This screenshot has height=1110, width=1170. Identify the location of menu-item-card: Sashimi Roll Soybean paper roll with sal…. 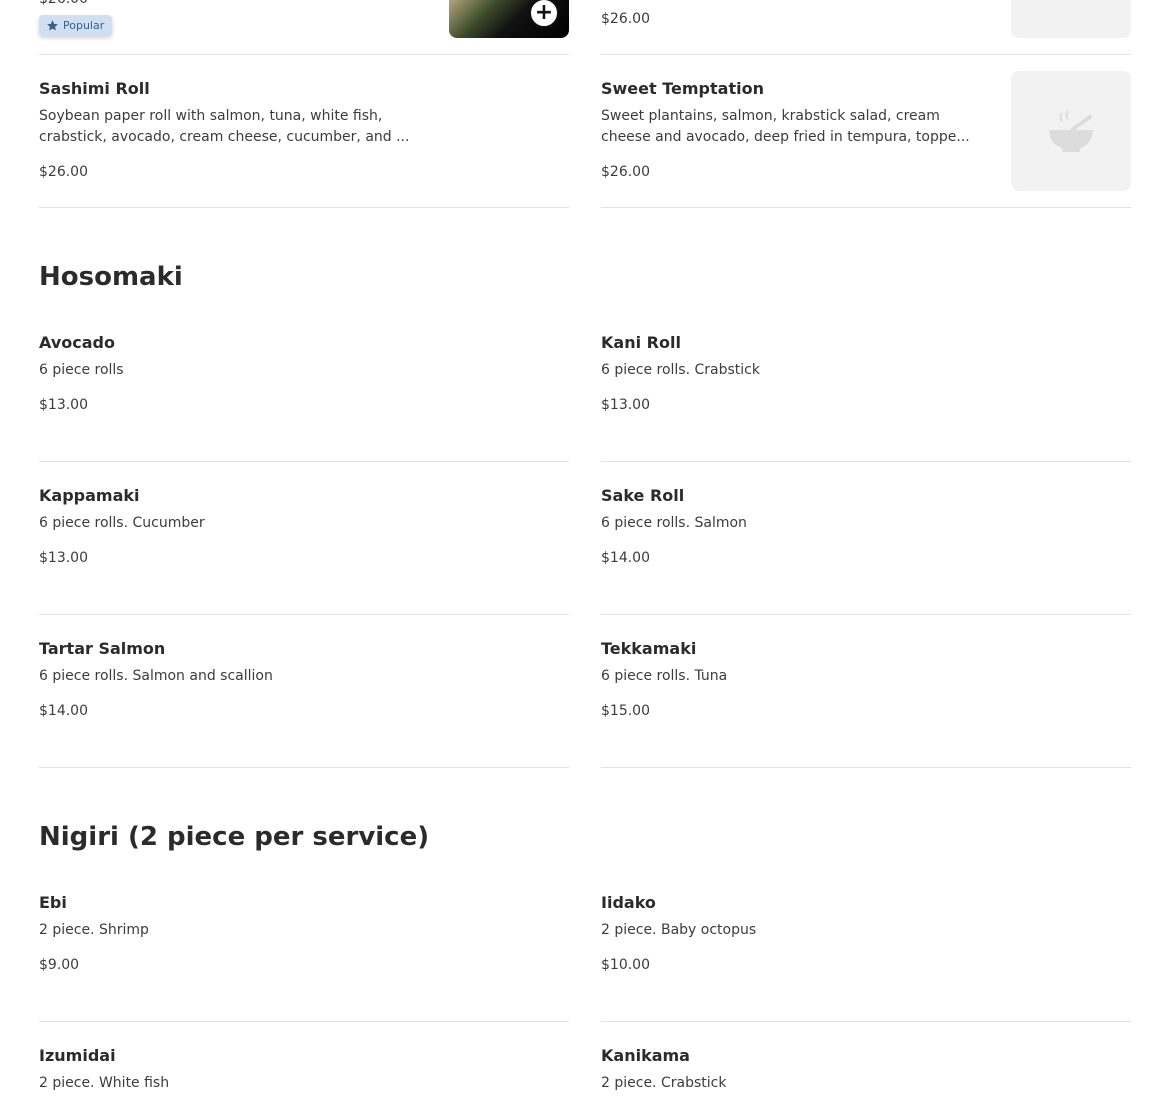
(304, 143).